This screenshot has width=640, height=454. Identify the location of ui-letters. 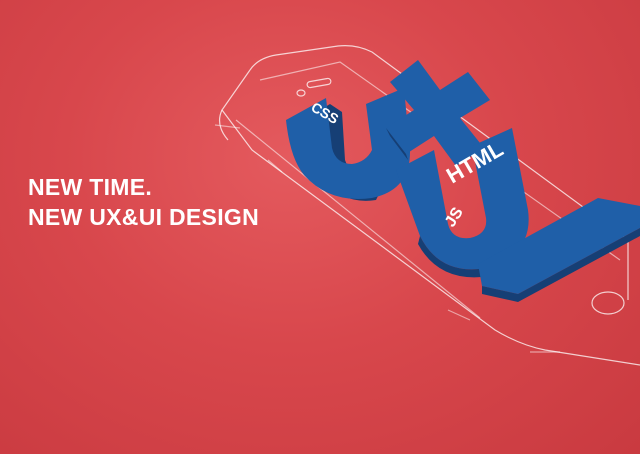
(518, 215).